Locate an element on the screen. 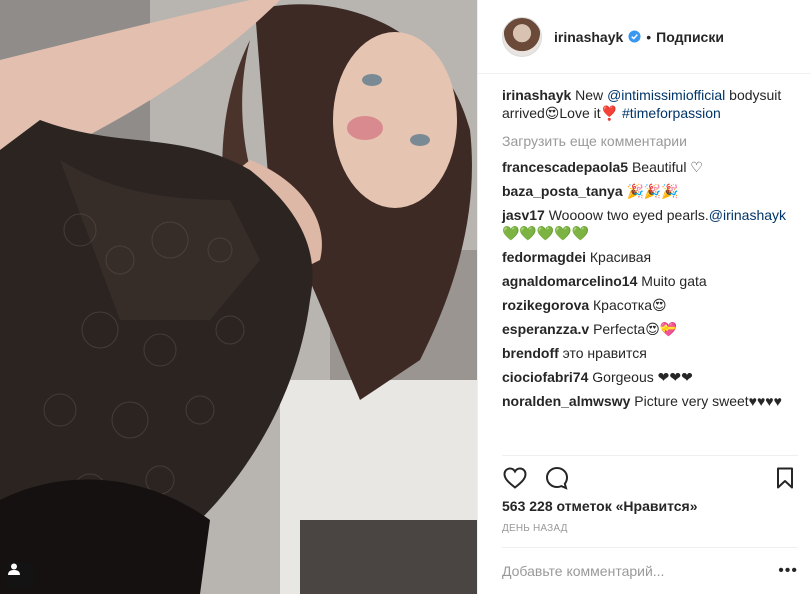 The image size is (810, 594). comment: agnaldomarcelino14 Muito gata is located at coordinates (650, 281).